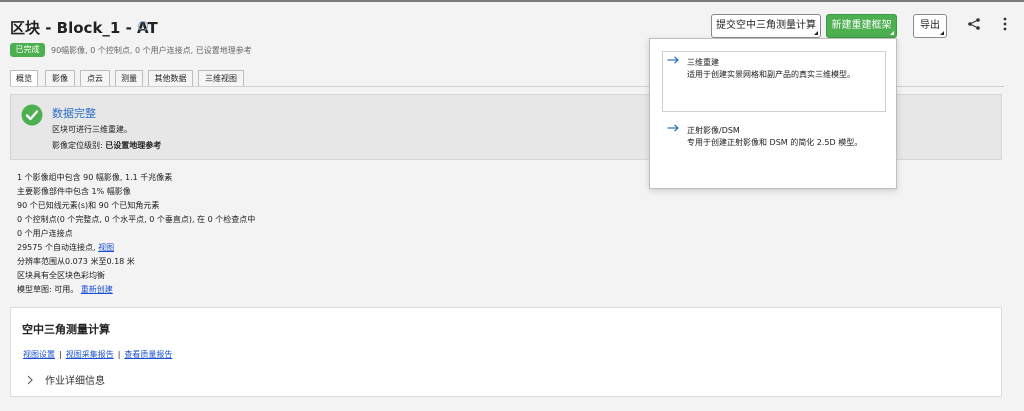  What do you see at coordinates (90, 354) in the screenshot?
I see `view-acquisition-report-link: 视图采集报告` at bounding box center [90, 354].